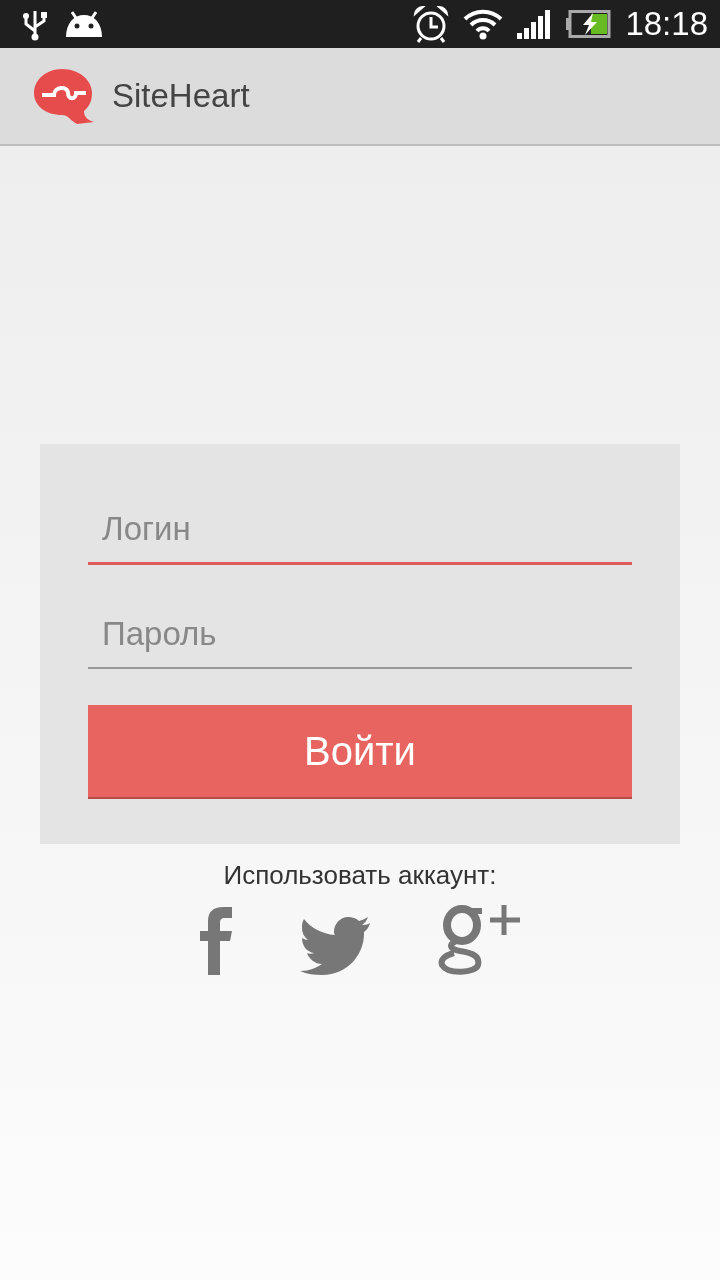  Describe the element at coordinates (360, 635) in the screenshot. I see `input-field: Пароль` at that location.